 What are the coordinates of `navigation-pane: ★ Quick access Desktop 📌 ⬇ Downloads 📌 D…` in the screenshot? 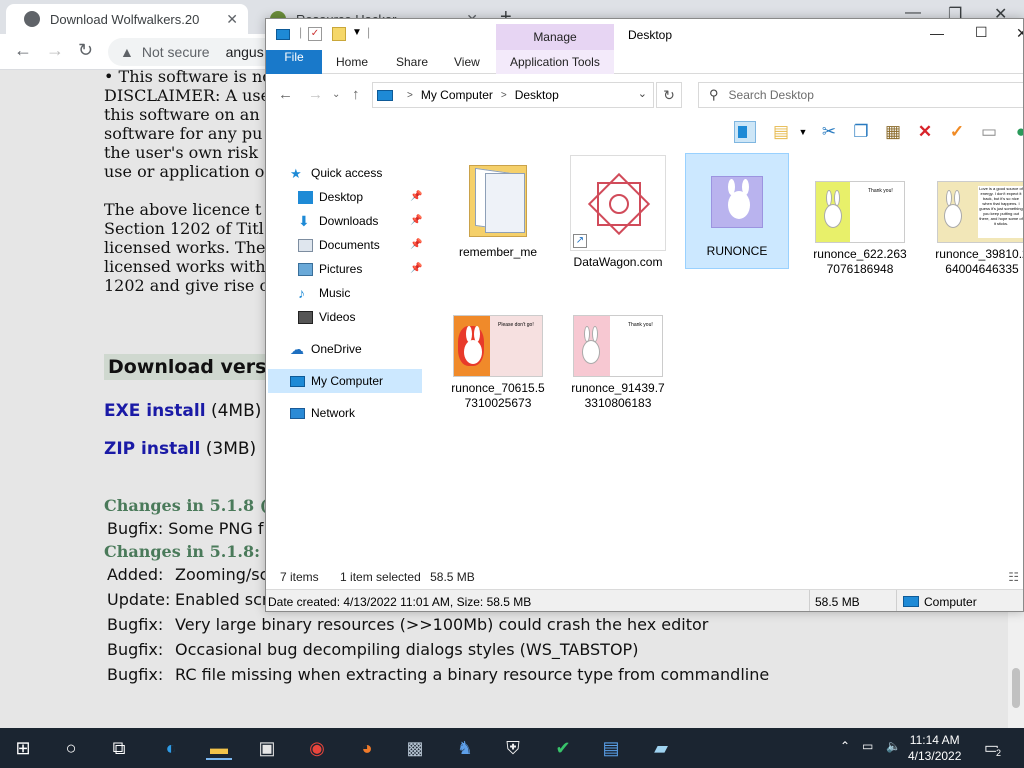 It's located at (346, 371).